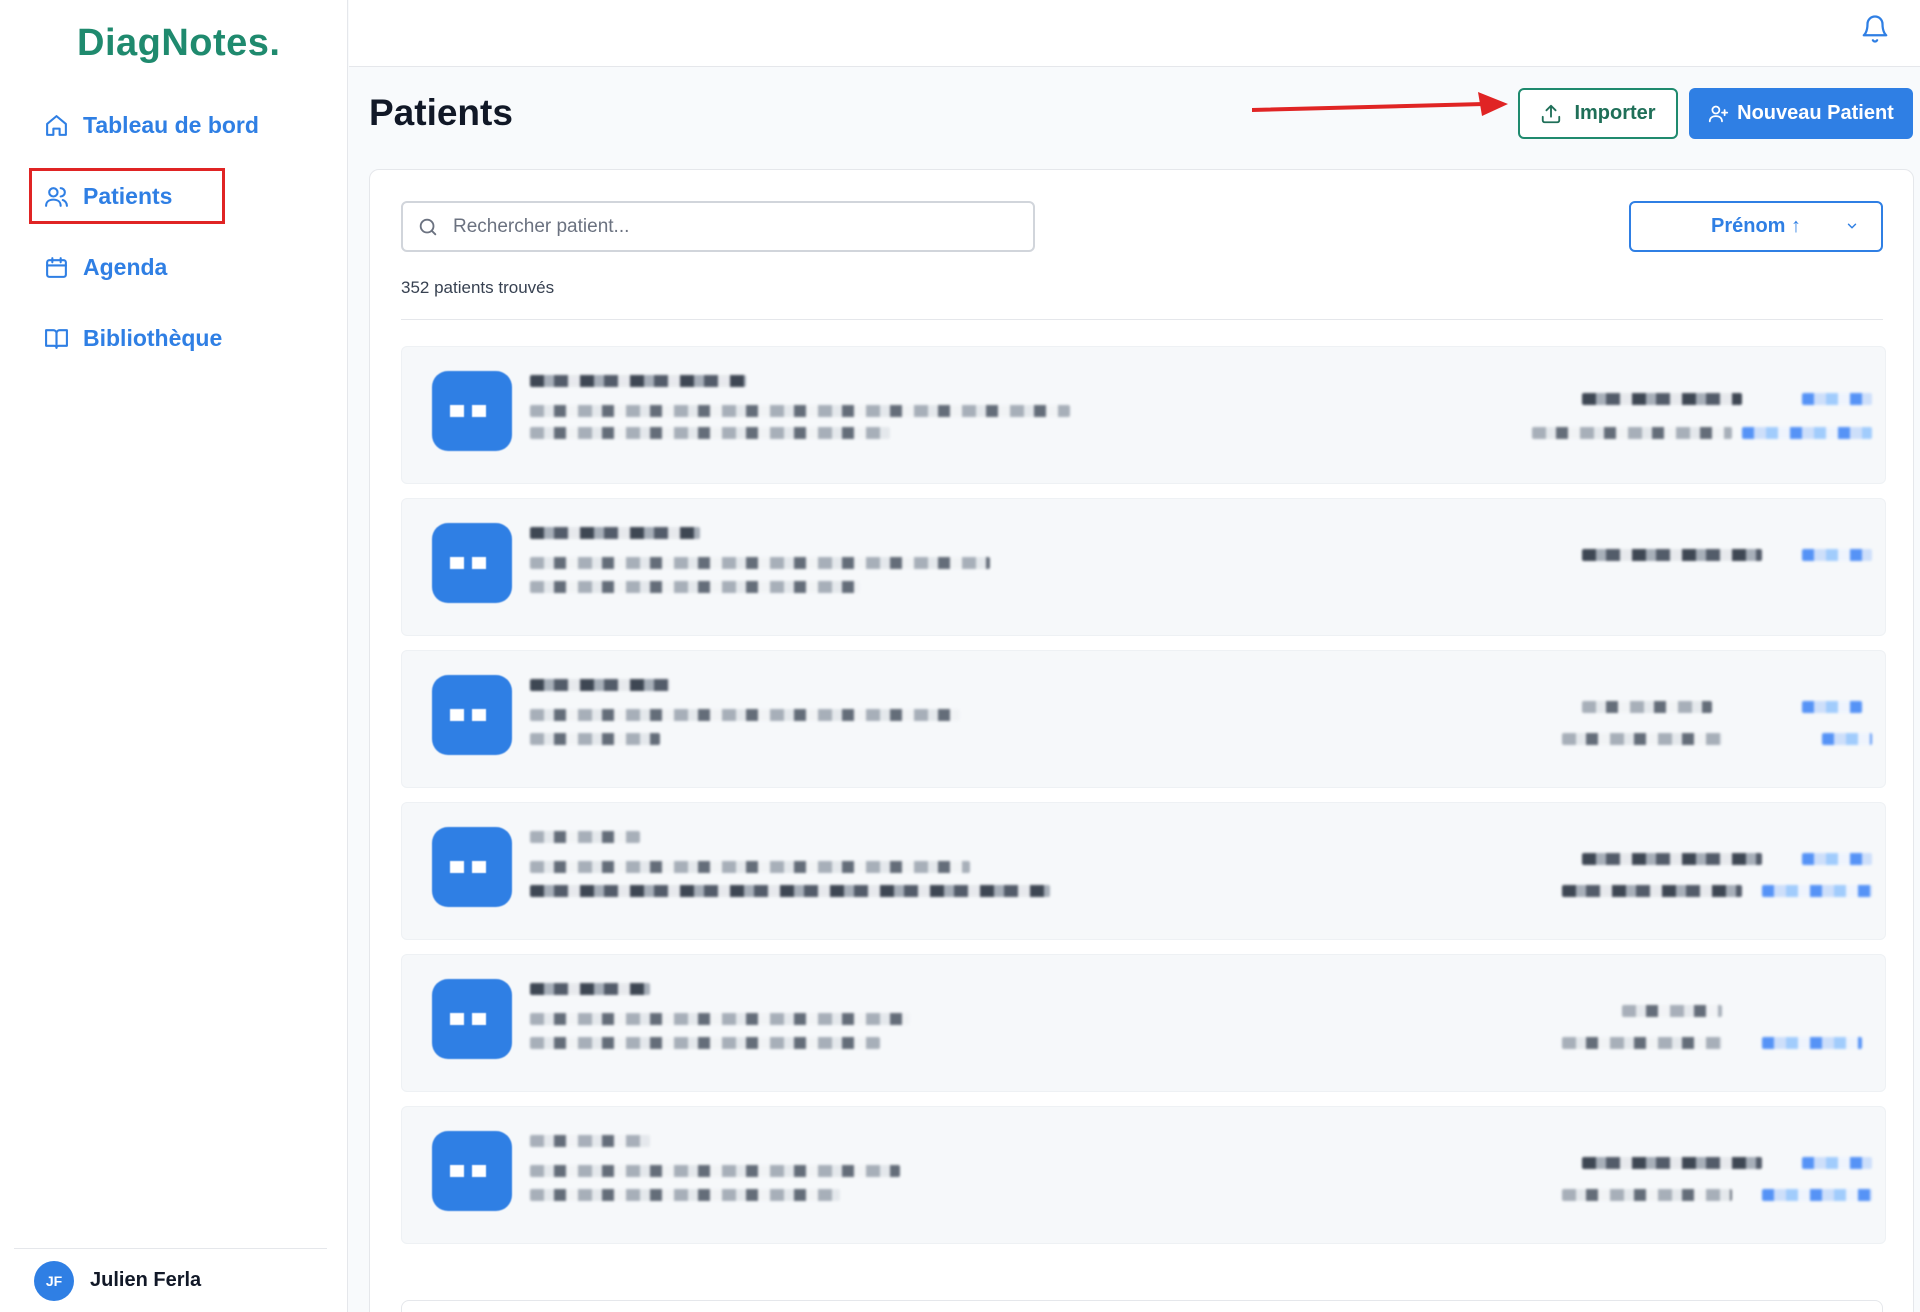 Image resolution: width=1920 pixels, height=1312 pixels. Describe the element at coordinates (153, 337) in the screenshot. I see `sidebar-item-label: Bibliothèque` at that location.